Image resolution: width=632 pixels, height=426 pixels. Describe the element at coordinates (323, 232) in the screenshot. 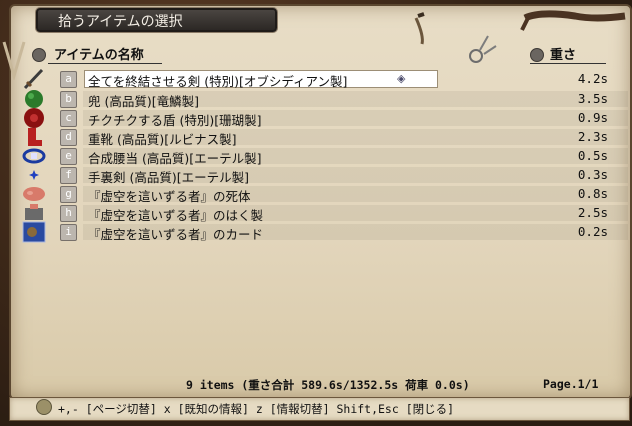

I see `item-row-i: i 『虚空を這いずる者』のカード 0.2s` at that location.